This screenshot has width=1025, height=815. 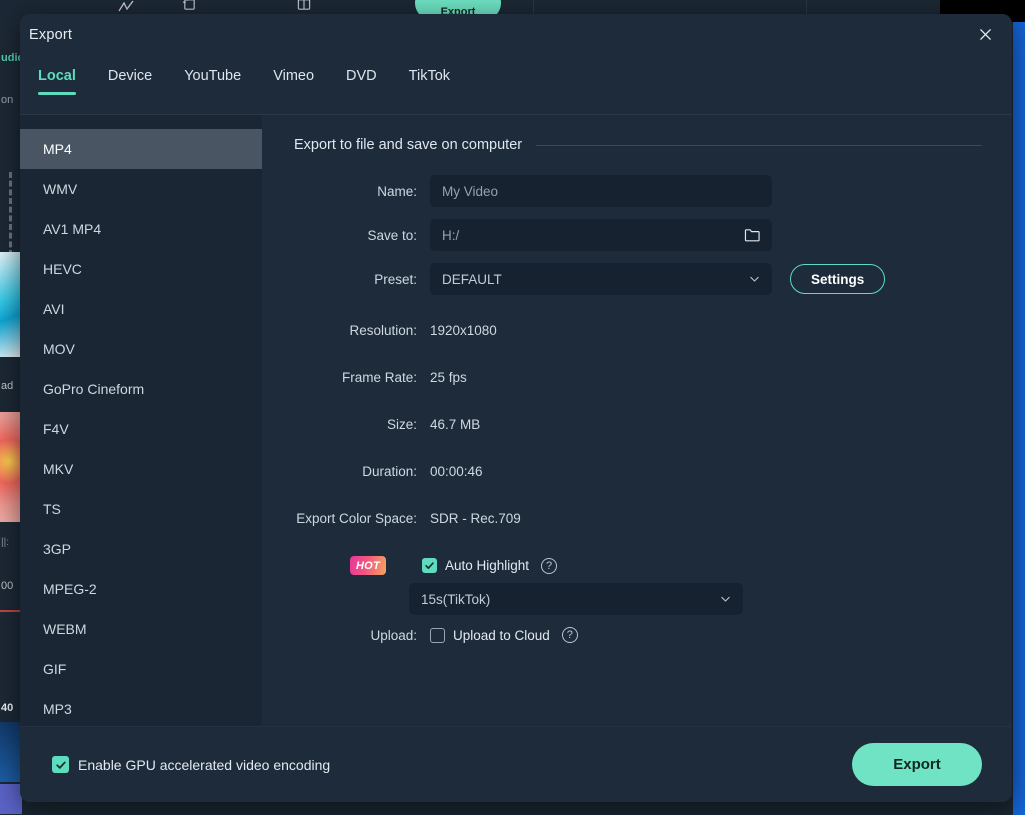 What do you see at coordinates (451, 235) in the screenshot?
I see `save-to-input-value: H:/` at bounding box center [451, 235].